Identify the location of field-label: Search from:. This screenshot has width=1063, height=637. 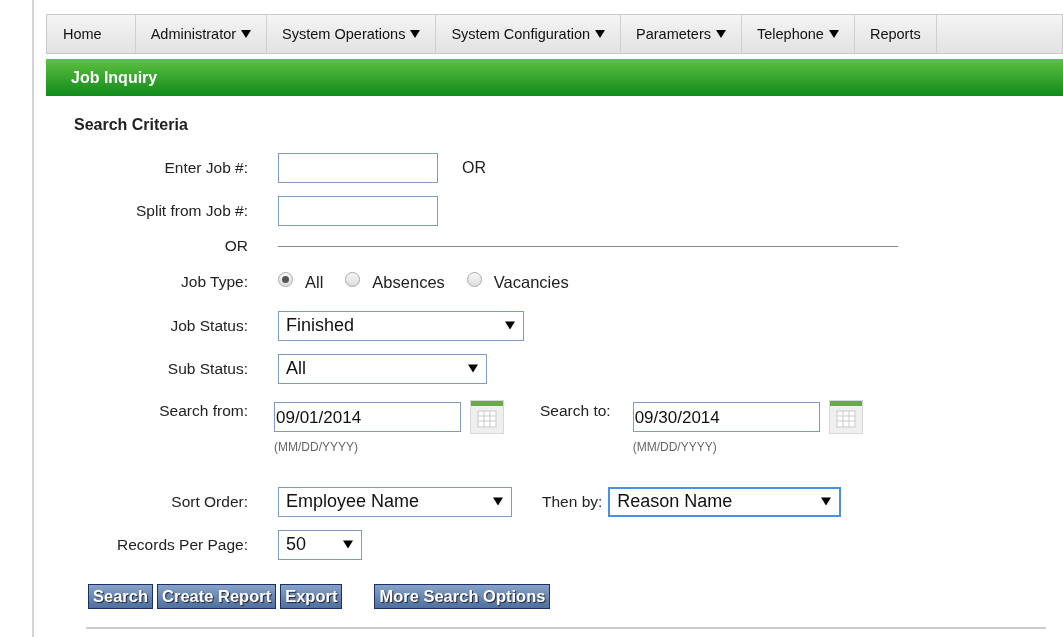
(203, 410).